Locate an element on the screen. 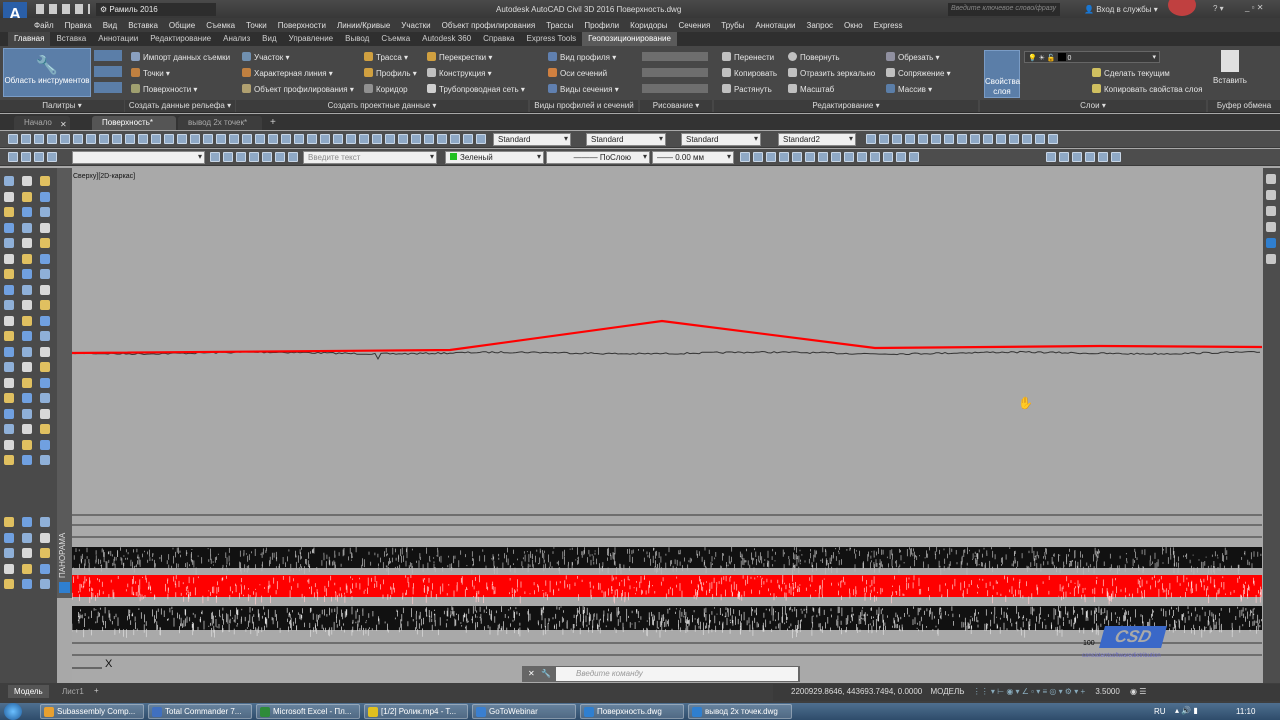 The height and width of the screenshot is (720, 1280). ribbon-tab: Вид is located at coordinates (269, 39).